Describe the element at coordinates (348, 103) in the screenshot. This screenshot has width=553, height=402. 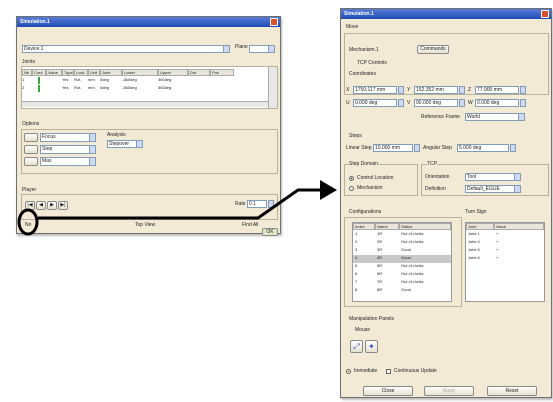
I see `u-label: U` at that location.